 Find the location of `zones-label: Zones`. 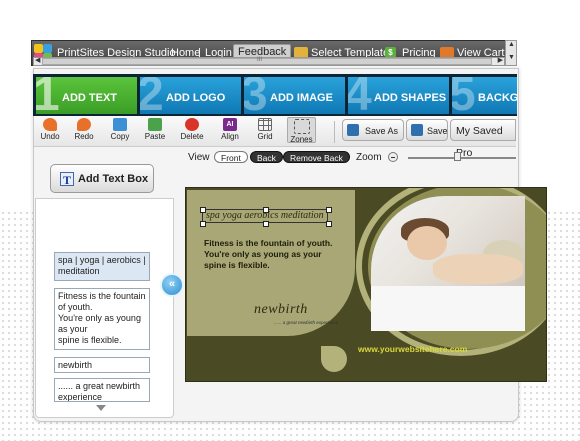

zones-label: Zones is located at coordinates (301, 139).